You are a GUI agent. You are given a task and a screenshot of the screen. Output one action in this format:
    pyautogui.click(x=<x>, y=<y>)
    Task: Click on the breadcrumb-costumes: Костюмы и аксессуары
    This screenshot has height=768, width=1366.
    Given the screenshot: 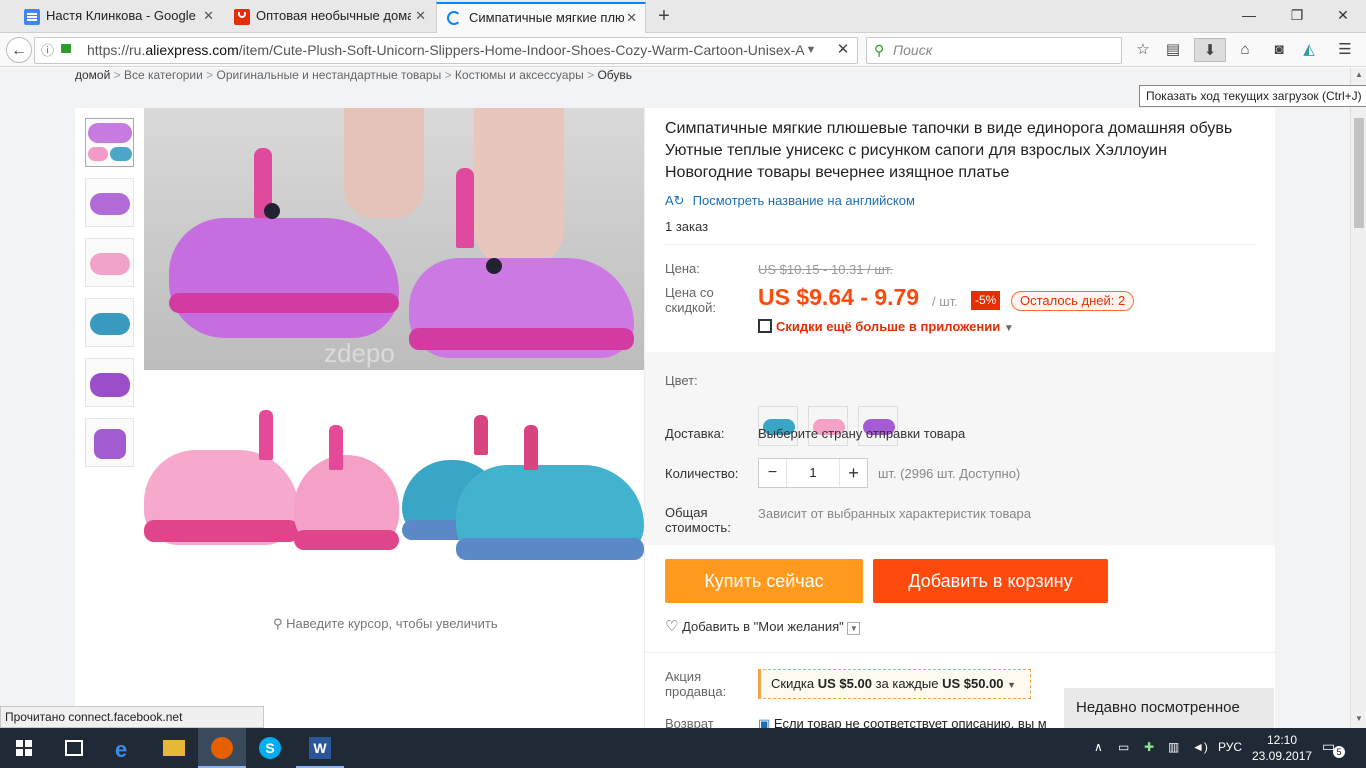 What is the action you would take?
    pyautogui.click(x=519, y=75)
    